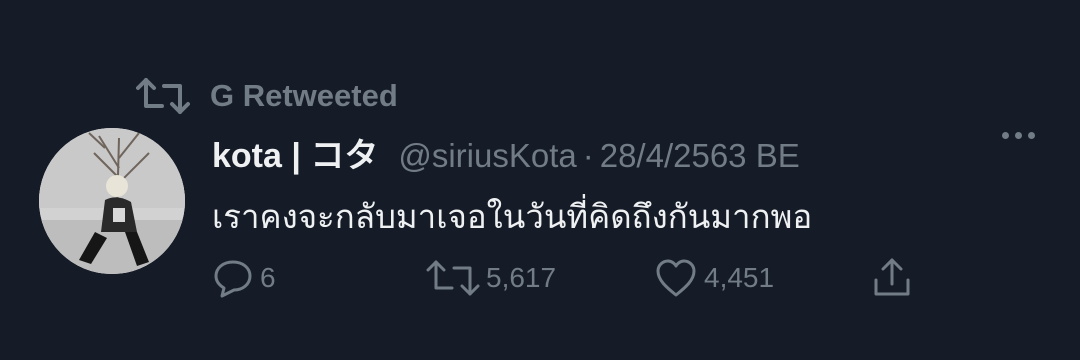 The height and width of the screenshot is (360, 1080). I want to click on like-button: 4,451, so click(714, 278).